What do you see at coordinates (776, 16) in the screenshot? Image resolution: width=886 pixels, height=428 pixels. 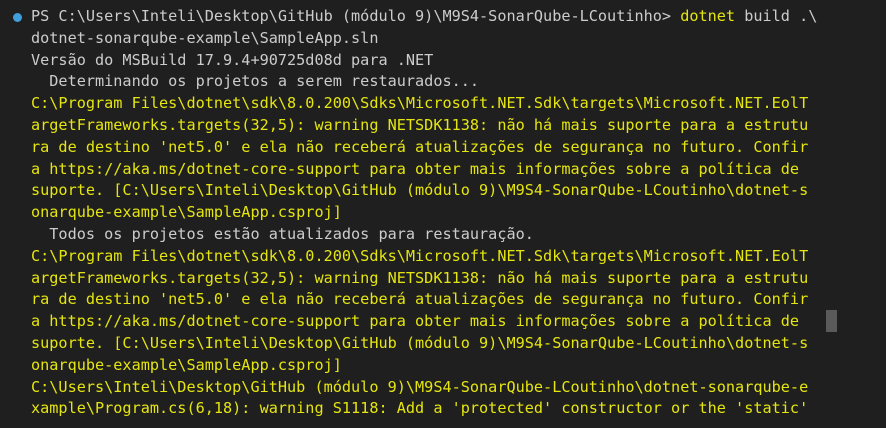 I see `prompt-args: build .\` at bounding box center [776, 16].